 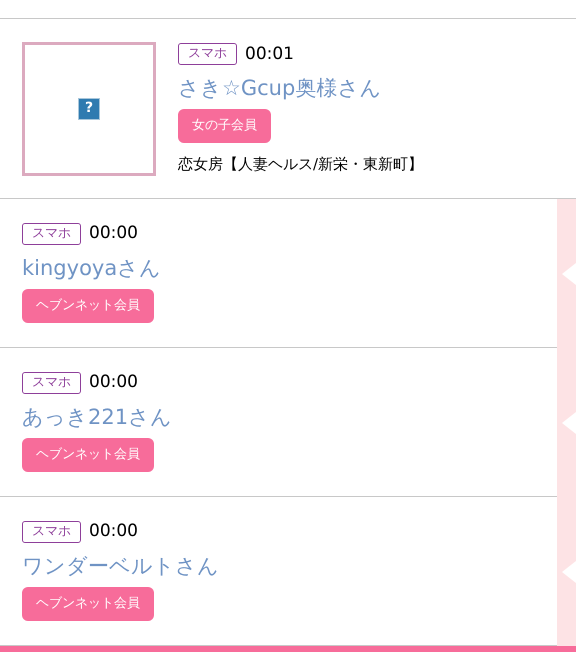 What do you see at coordinates (289, 267) in the screenshot?
I see `user-name: kingyoyaさん` at bounding box center [289, 267].